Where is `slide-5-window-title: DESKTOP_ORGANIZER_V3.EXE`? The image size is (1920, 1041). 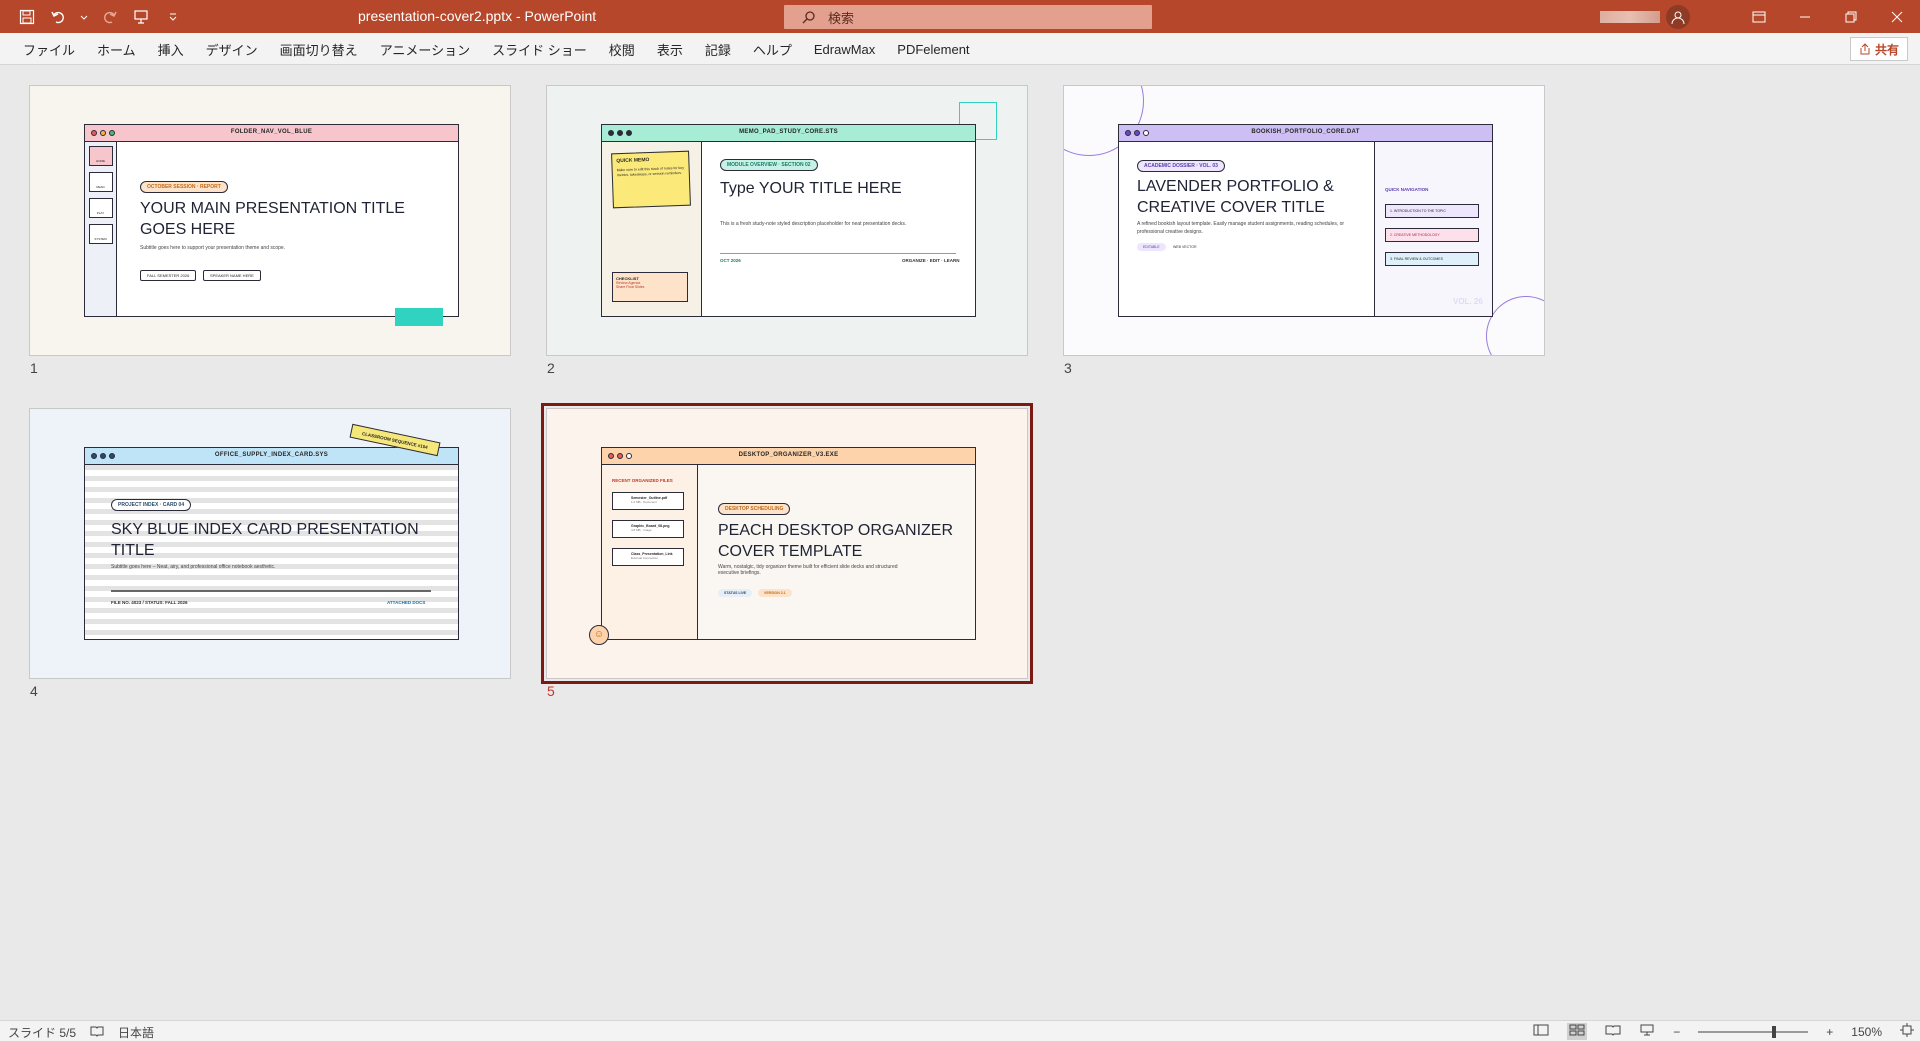 slide-5-window-title: DESKTOP_ORGANIZER_V3.EXE is located at coordinates (788, 455).